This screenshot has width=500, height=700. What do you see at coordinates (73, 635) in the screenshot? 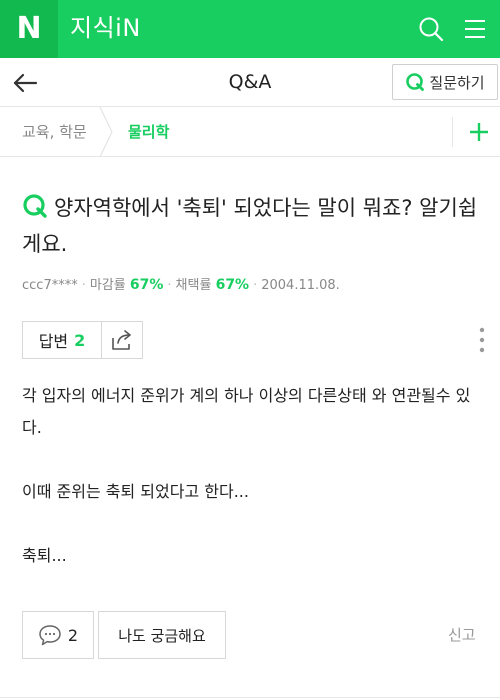
I see `comment-count: 2` at bounding box center [73, 635].